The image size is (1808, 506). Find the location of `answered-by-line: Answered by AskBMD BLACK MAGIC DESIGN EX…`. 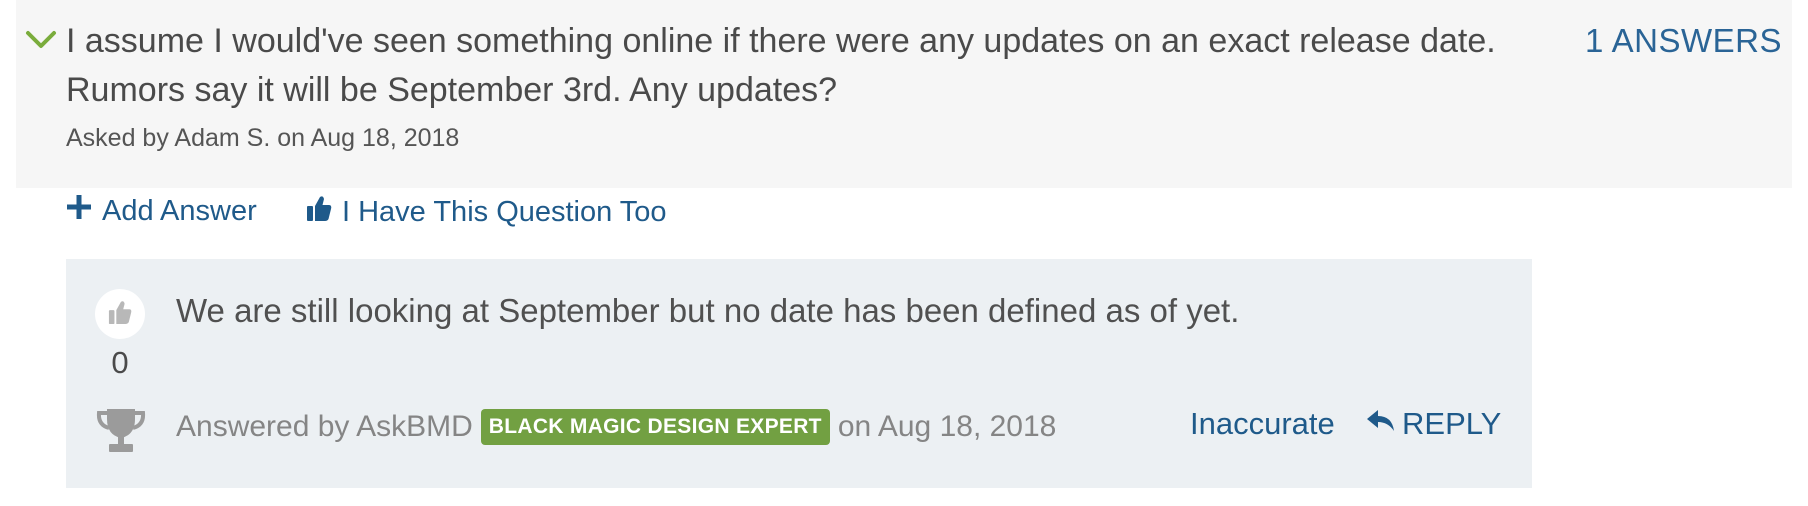

answered-by-line: Answered by AskBMD BLACK MAGIC DESIGN EX… is located at coordinates (616, 427).